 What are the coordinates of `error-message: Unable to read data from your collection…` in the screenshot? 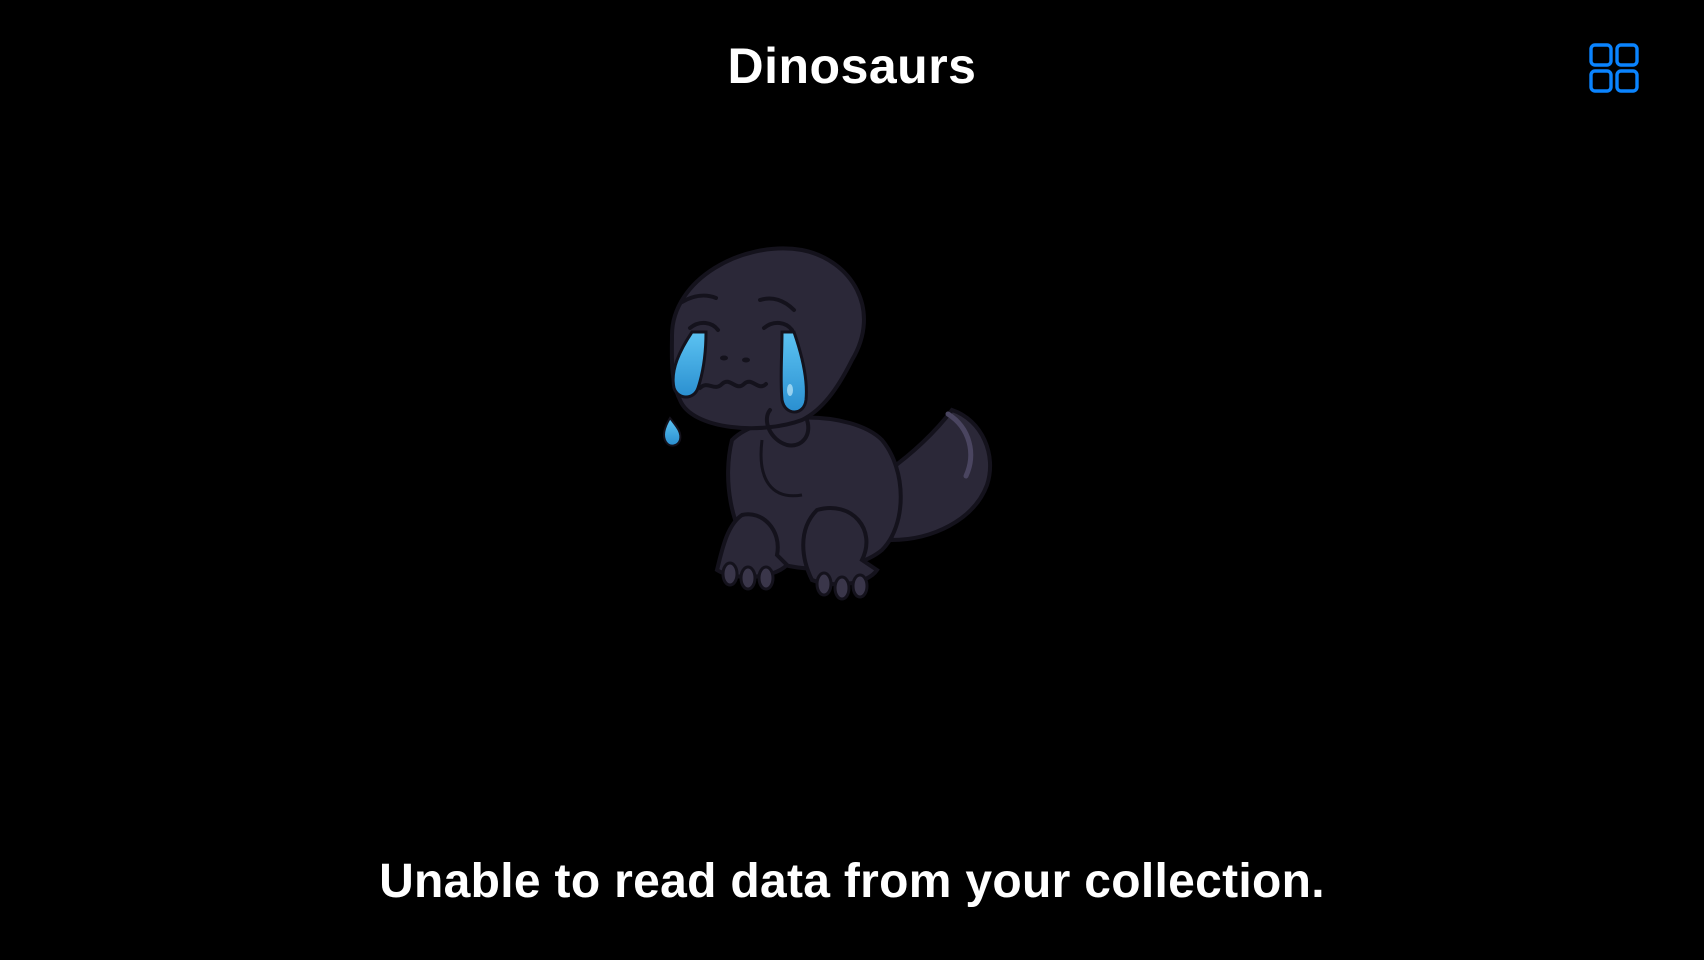 It's located at (852, 881).